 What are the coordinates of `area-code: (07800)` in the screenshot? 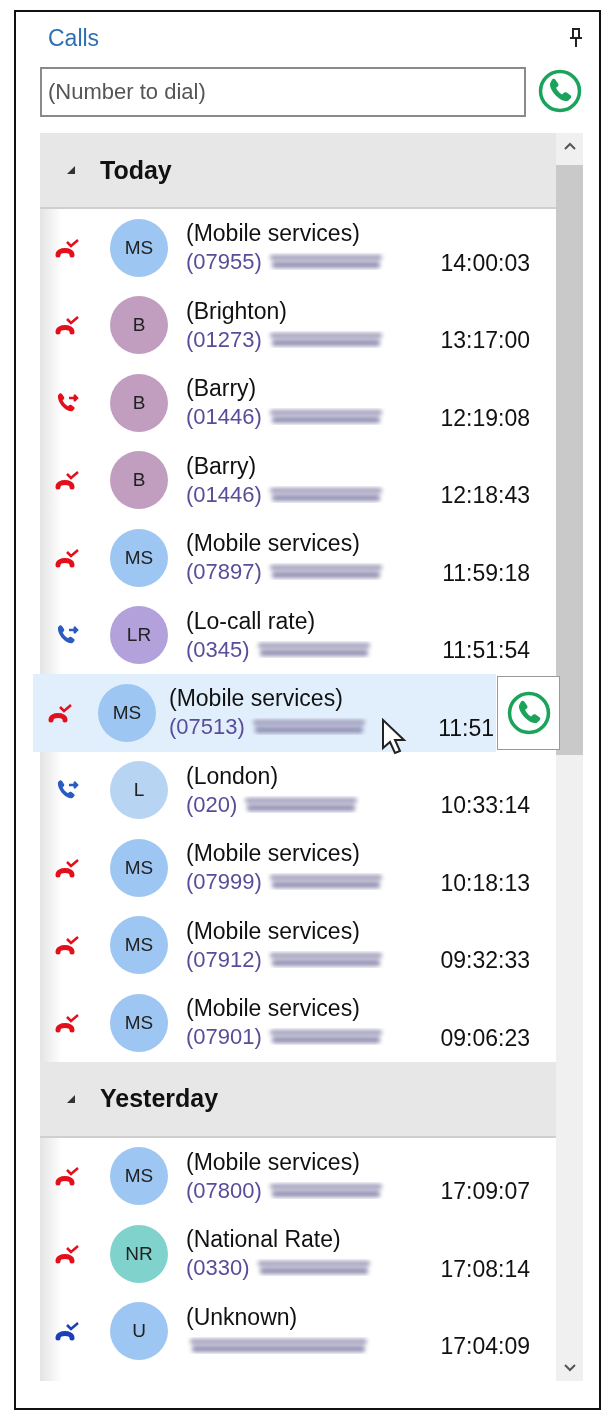 It's located at (224, 1190).